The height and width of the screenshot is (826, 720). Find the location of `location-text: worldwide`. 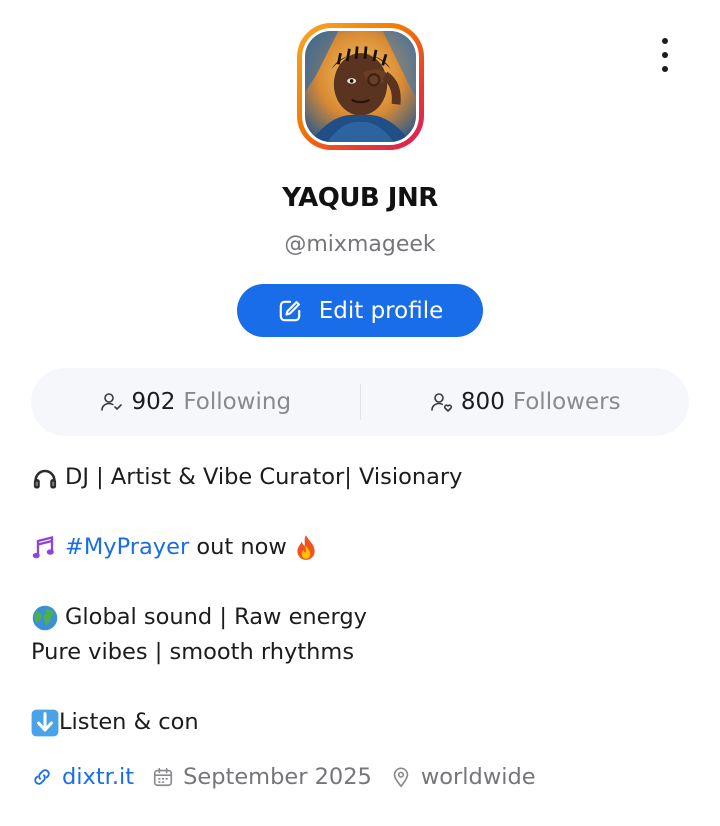

location-text: worldwide is located at coordinates (478, 777).